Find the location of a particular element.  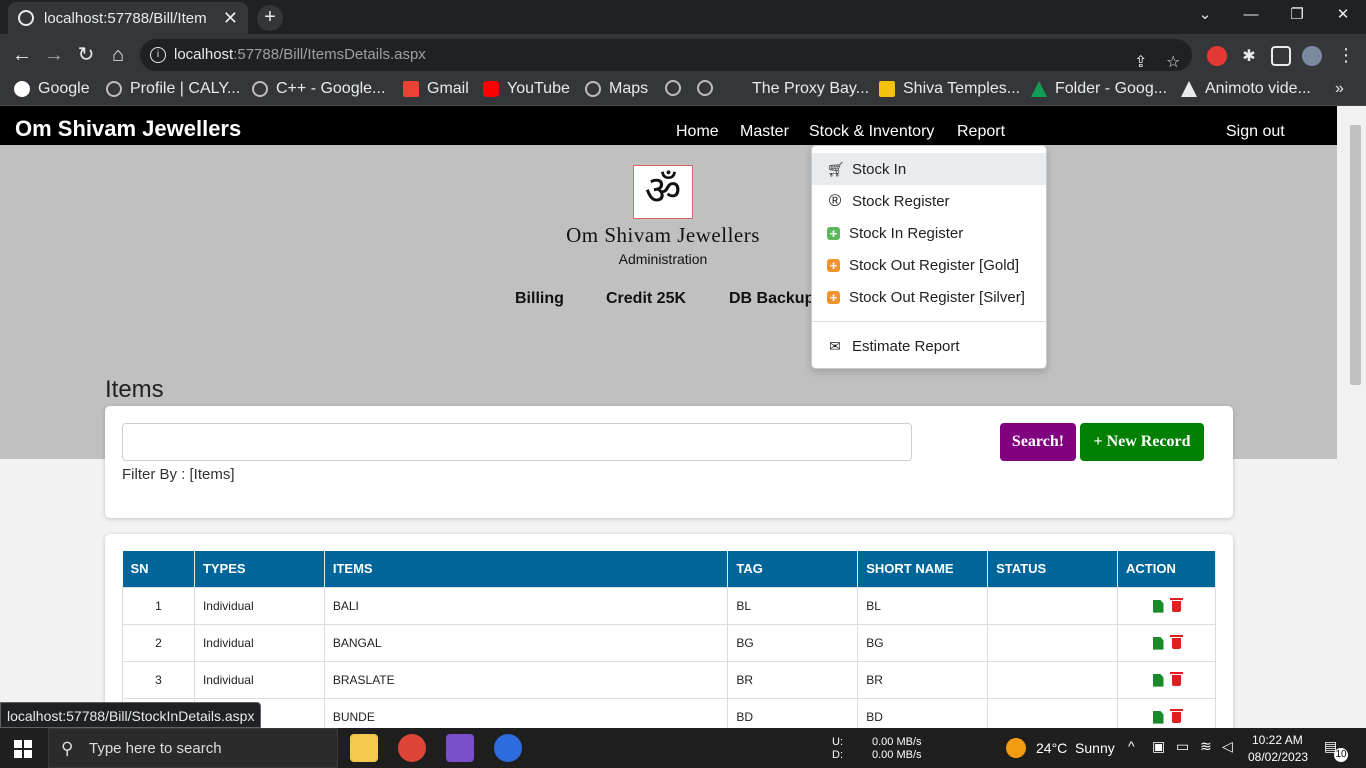

nav-stock-inventory: Stock & Inventory is located at coordinates (871, 132).